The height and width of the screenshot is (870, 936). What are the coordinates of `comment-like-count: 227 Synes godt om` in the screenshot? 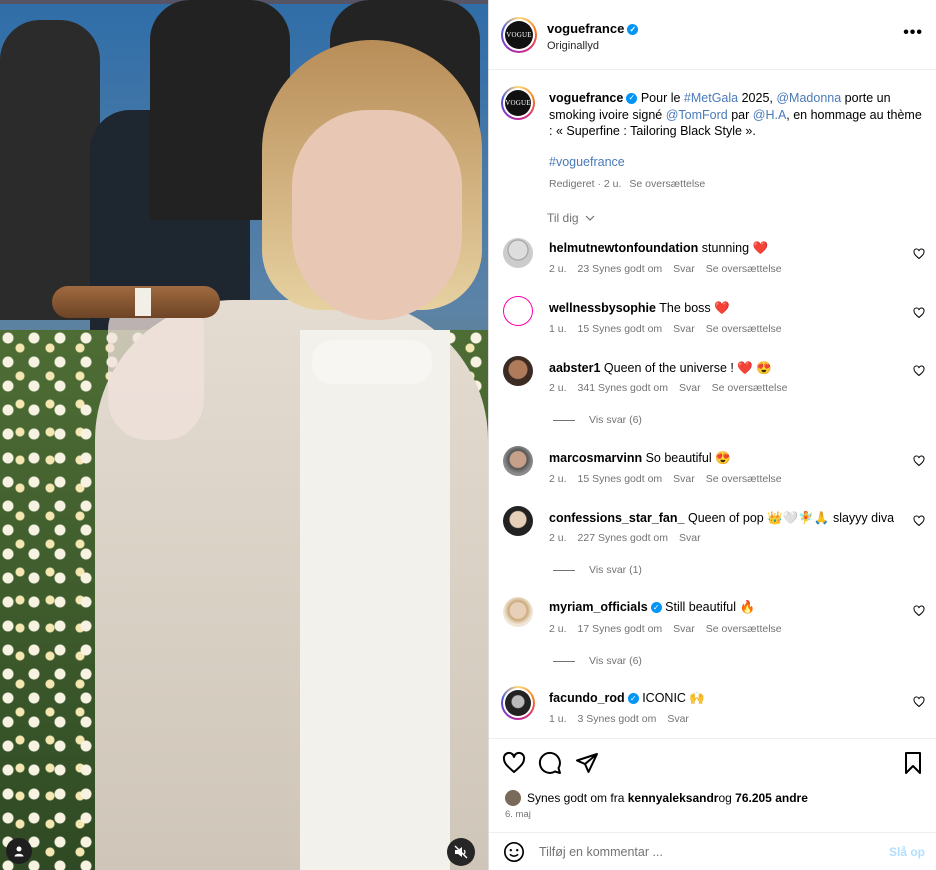 It's located at (623, 538).